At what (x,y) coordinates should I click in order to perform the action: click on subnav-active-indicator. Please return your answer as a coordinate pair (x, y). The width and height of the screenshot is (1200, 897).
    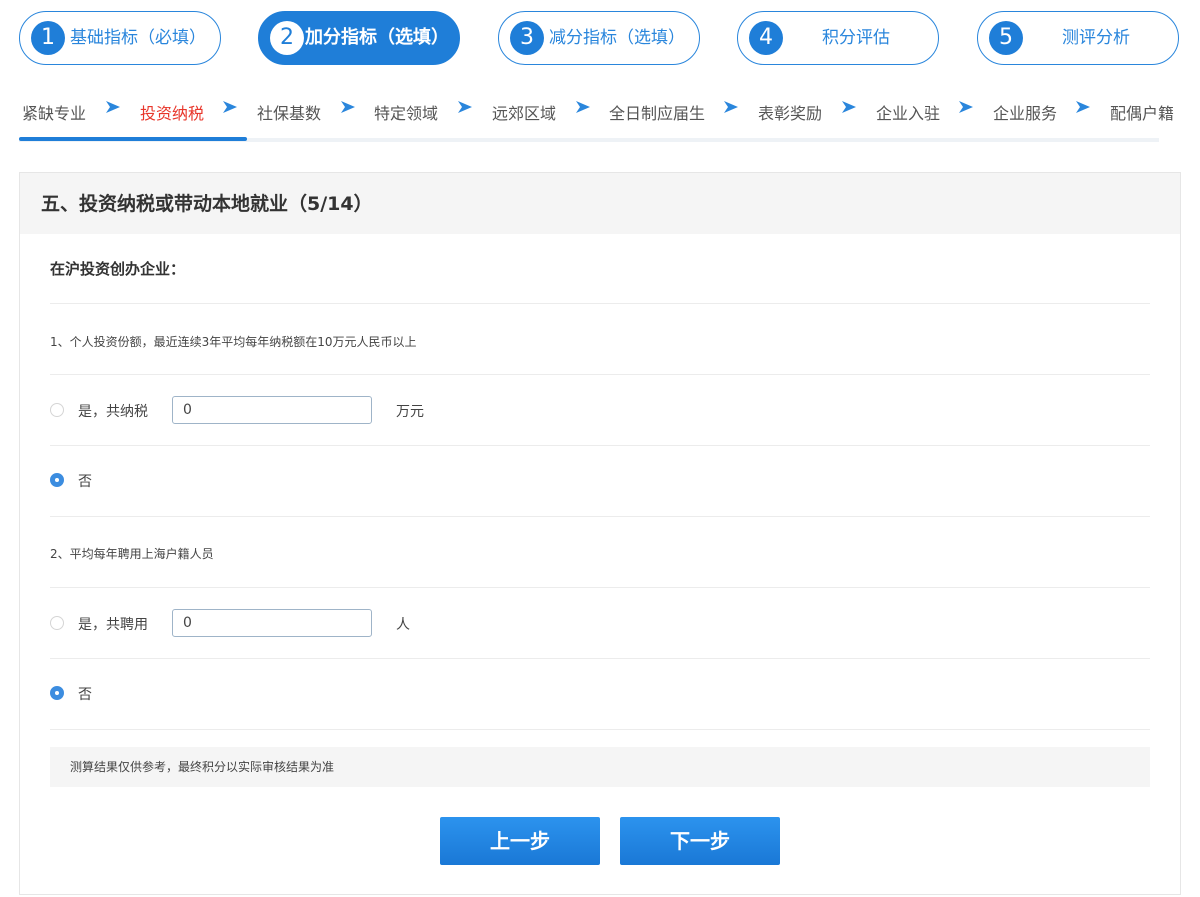
    Looking at the image, I should click on (133, 139).